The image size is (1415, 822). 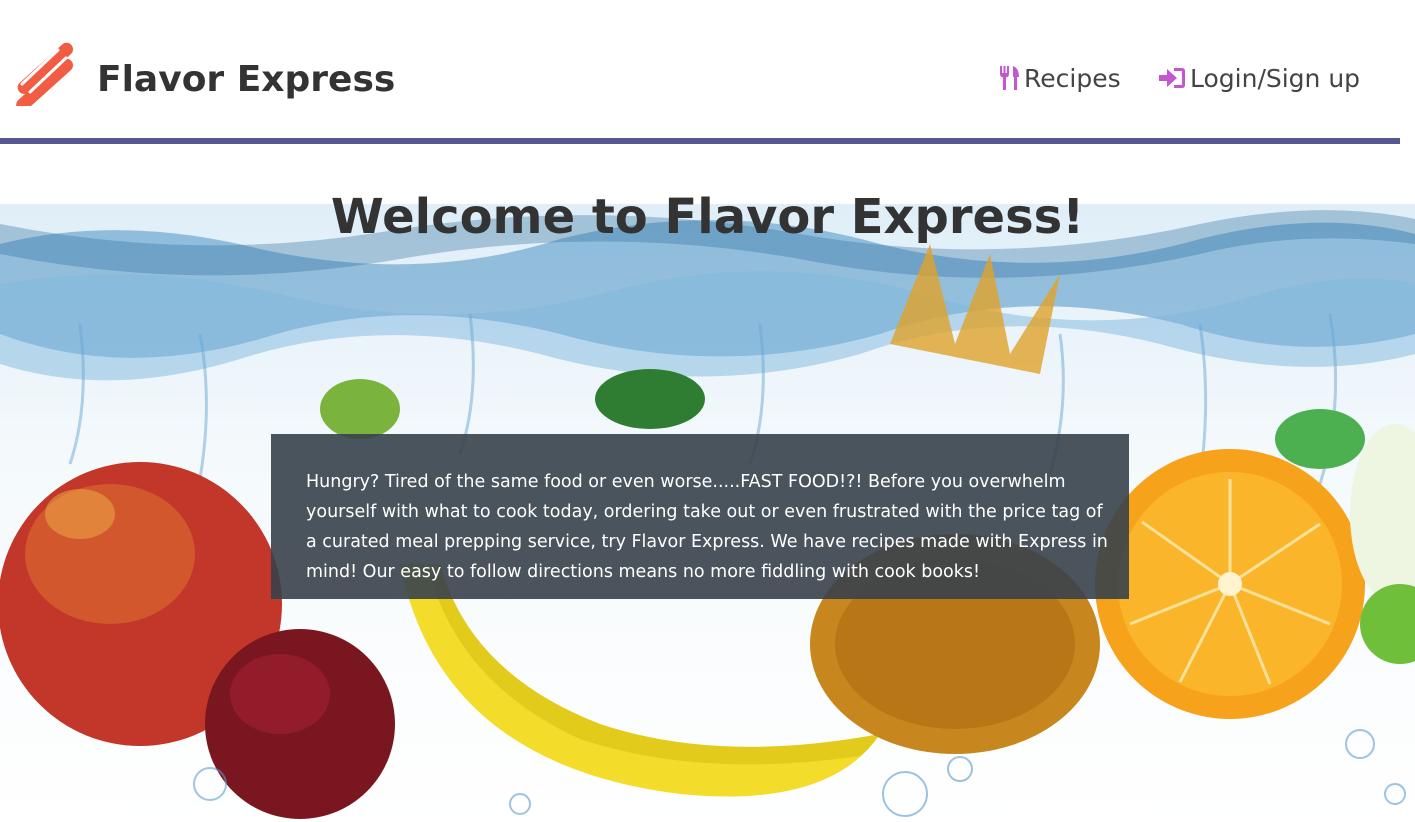 I want to click on nav-recipes-label: Recipes, so click(x=1072, y=78).